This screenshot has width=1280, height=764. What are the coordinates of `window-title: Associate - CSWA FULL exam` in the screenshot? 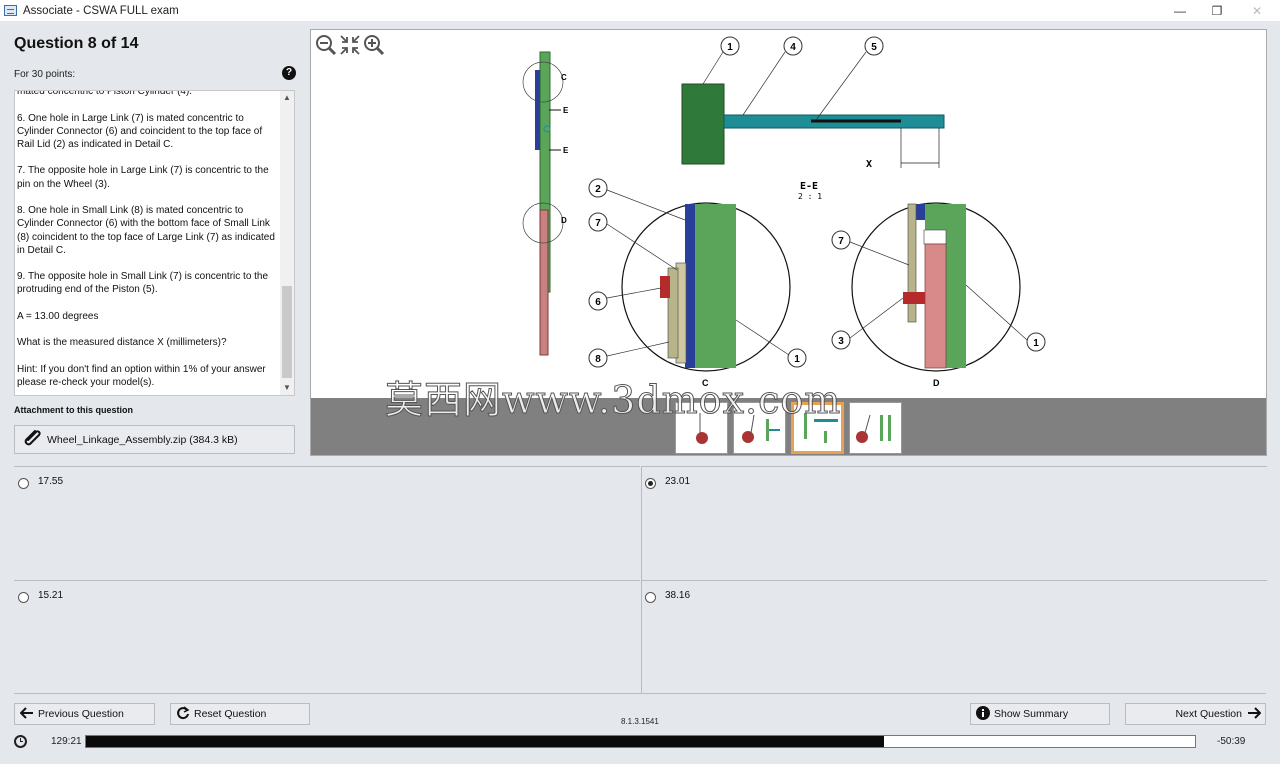 It's located at (101, 10).